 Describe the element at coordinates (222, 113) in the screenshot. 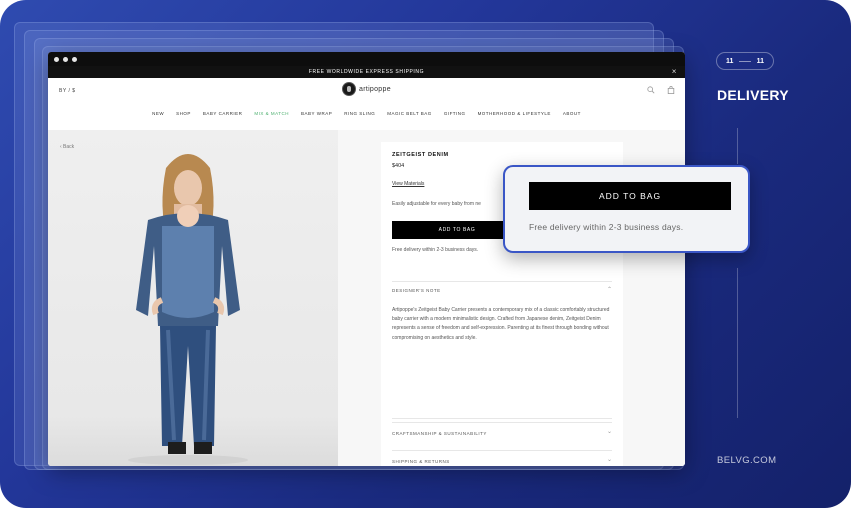

I see `nav-item-baby-carrier: BABY CARRIER` at that location.